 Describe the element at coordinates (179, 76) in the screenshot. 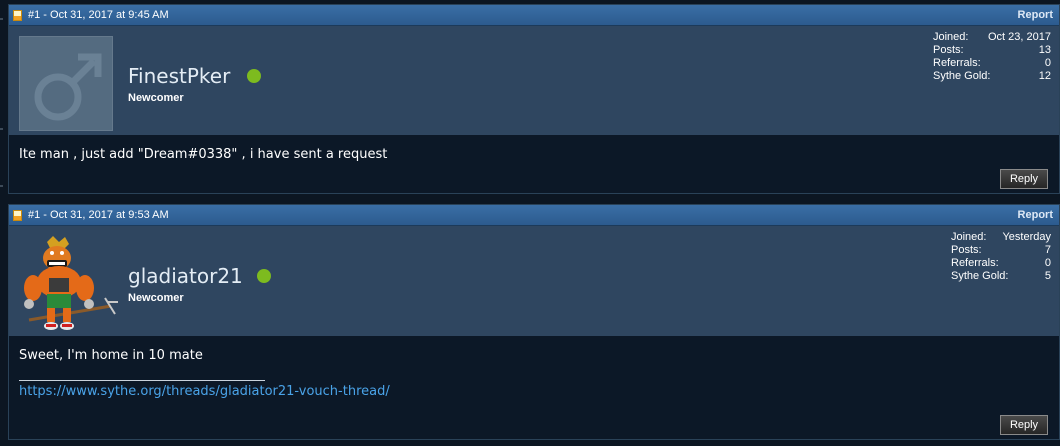

I see `username: FinestPker` at that location.